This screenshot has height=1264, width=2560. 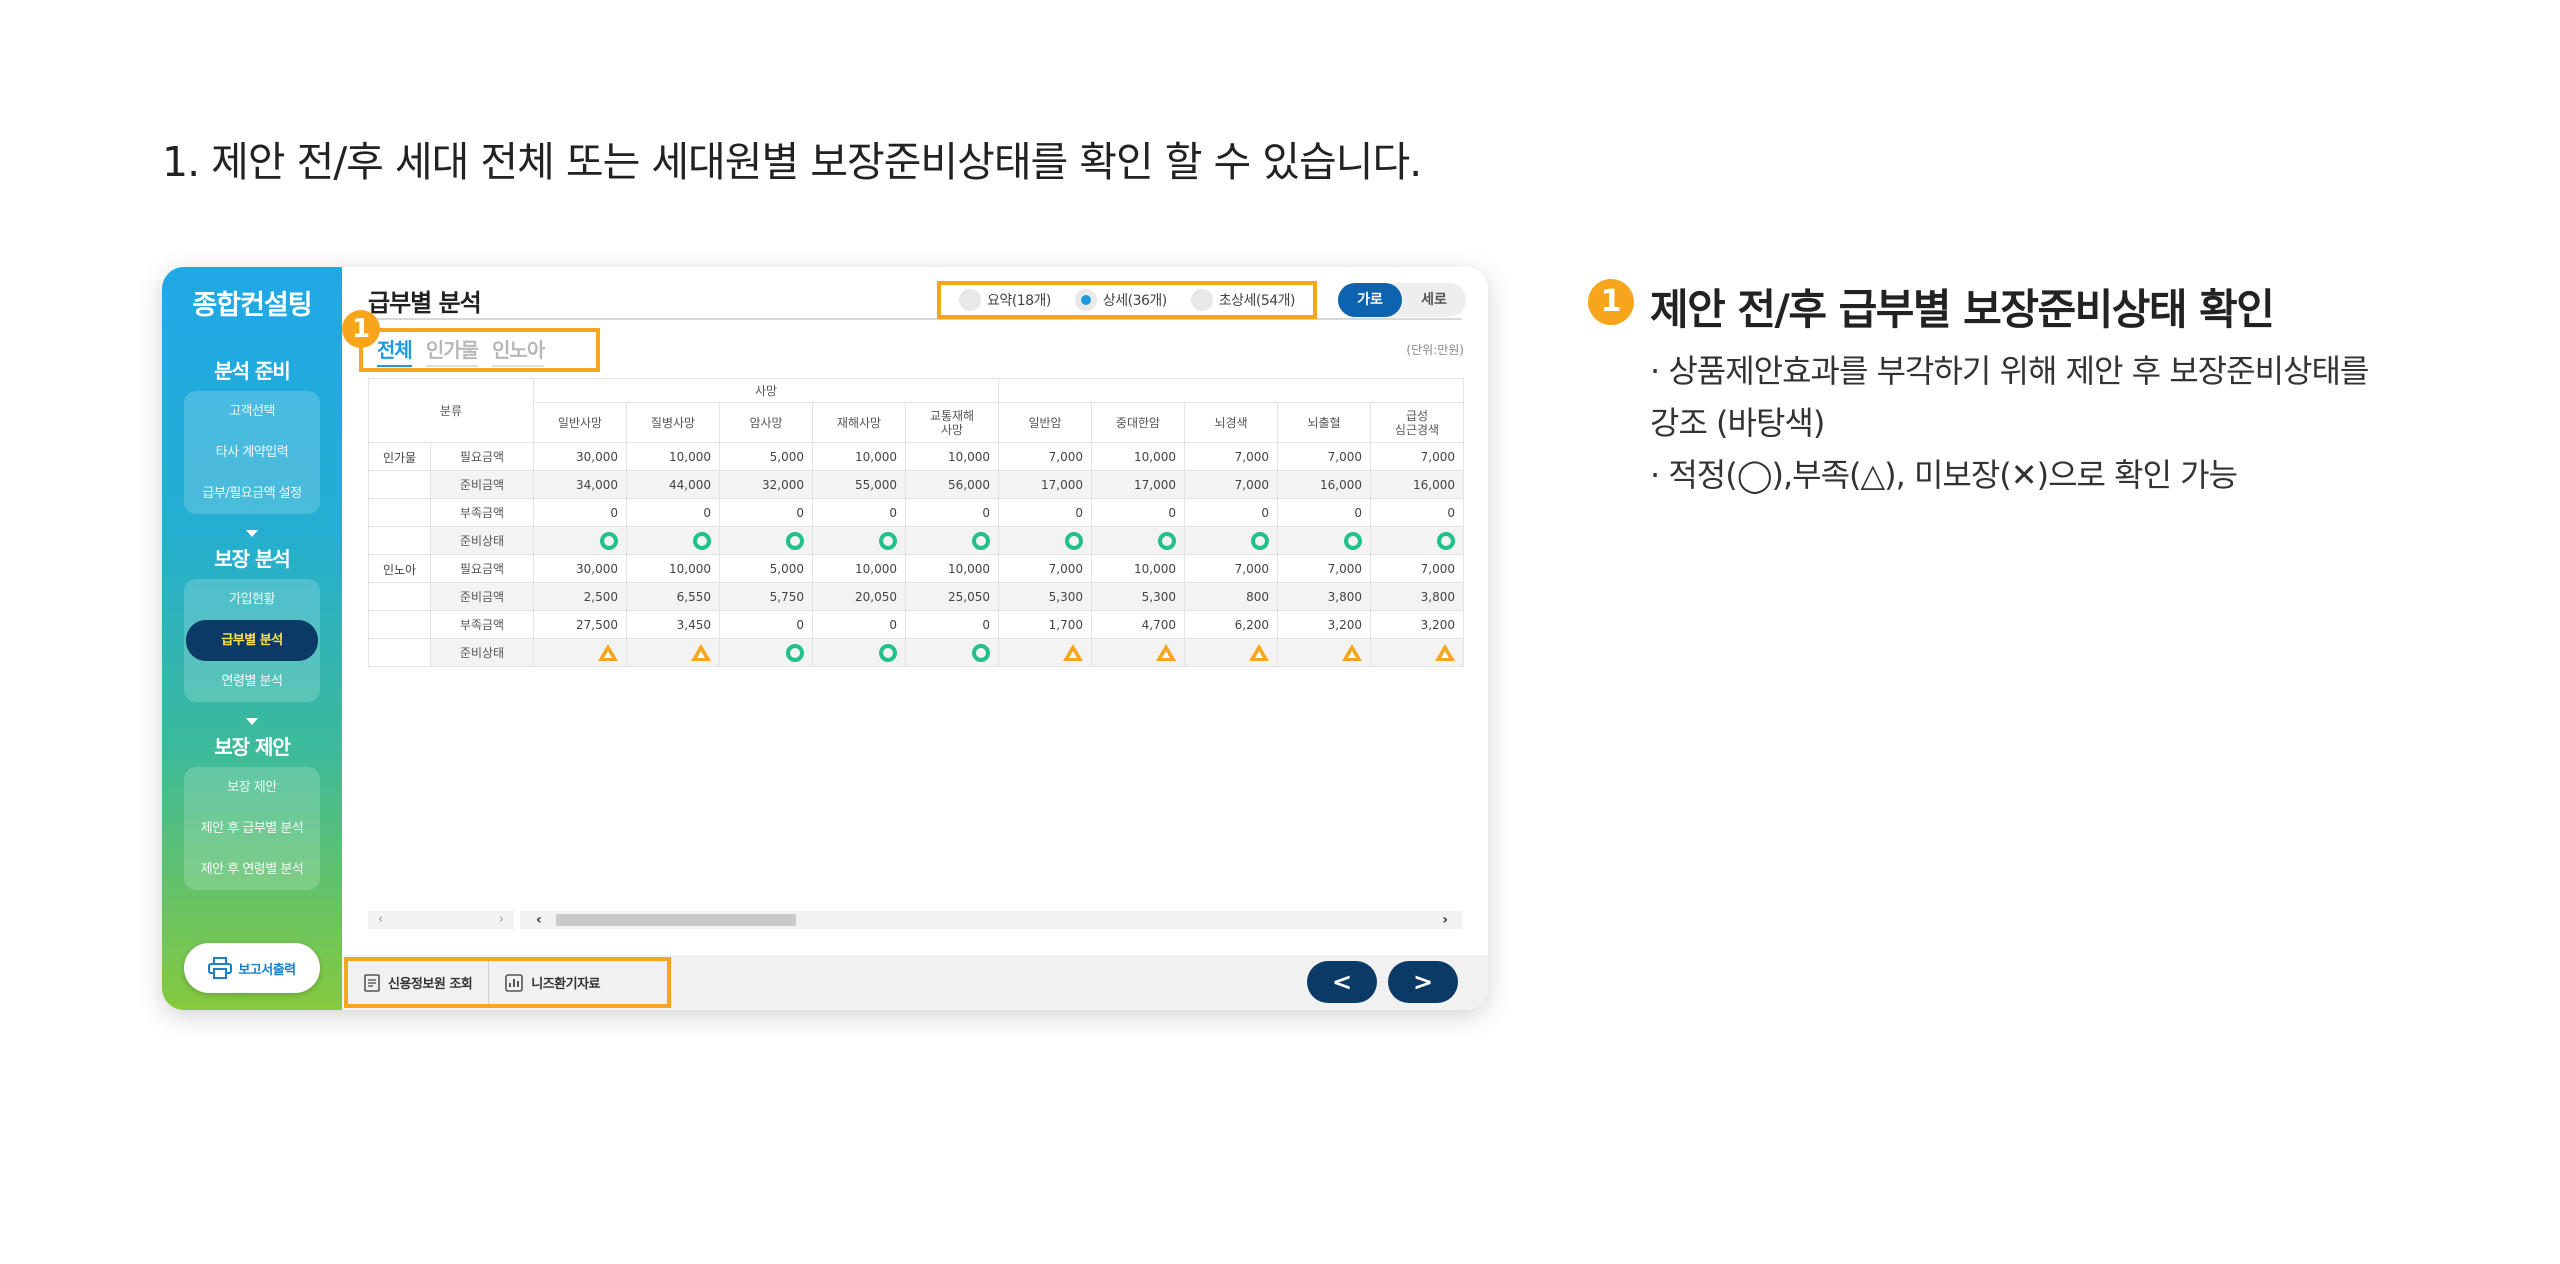 I want to click on sidebar-item-post-age: 제안 후 연령별 분석, so click(x=252, y=869).